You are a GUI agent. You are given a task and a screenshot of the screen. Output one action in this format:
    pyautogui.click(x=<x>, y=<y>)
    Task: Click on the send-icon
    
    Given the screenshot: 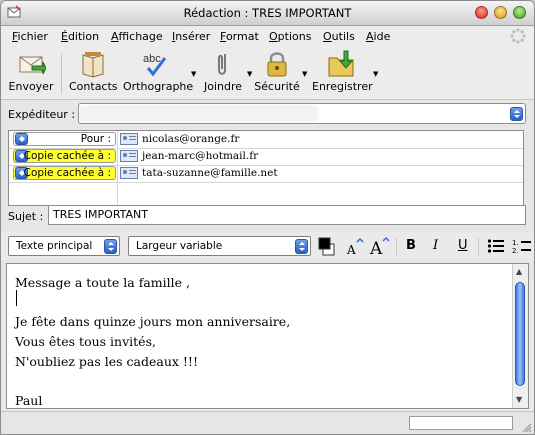 What is the action you would take?
    pyautogui.click(x=32, y=65)
    